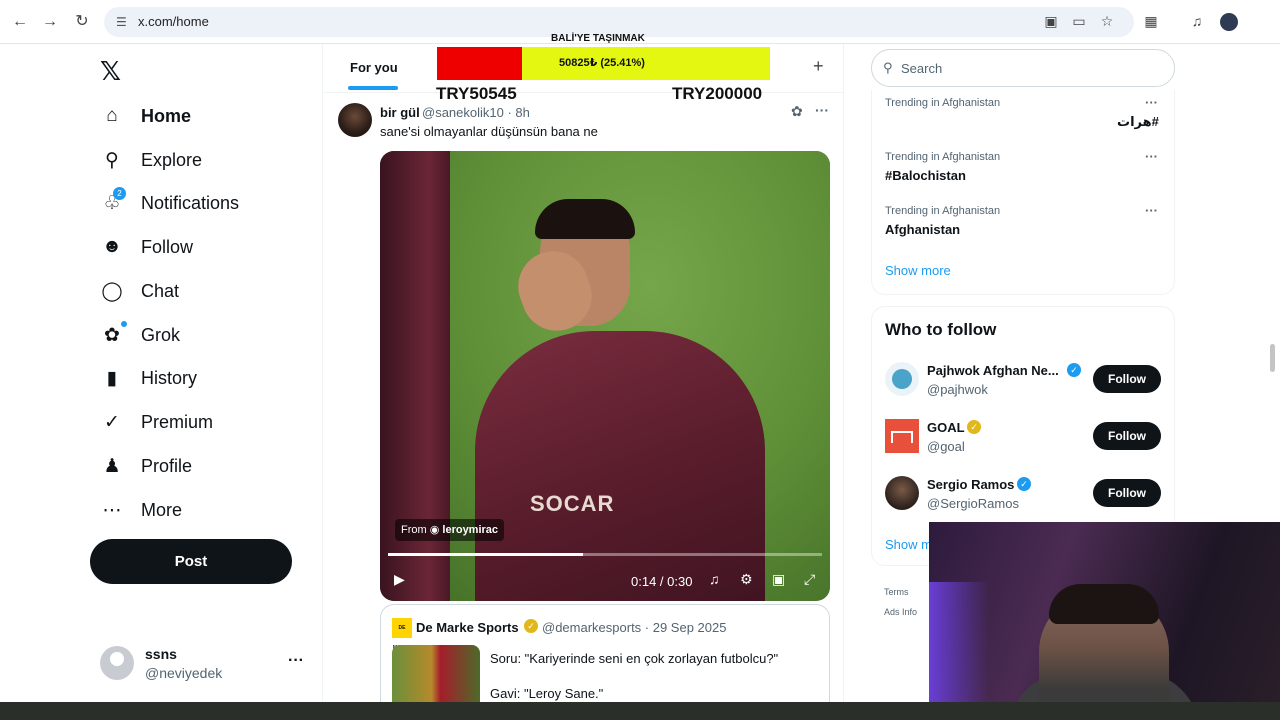 The width and height of the screenshot is (1280, 720). I want to click on footer-ads-link: Ads Info, so click(900, 612).